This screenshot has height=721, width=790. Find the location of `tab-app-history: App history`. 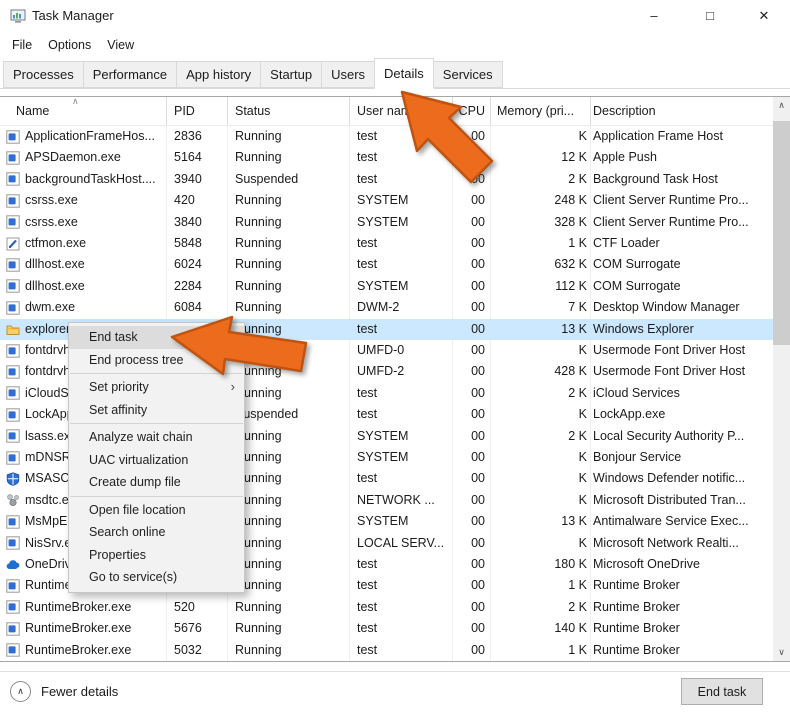

tab-app-history: App history is located at coordinates (219, 74).